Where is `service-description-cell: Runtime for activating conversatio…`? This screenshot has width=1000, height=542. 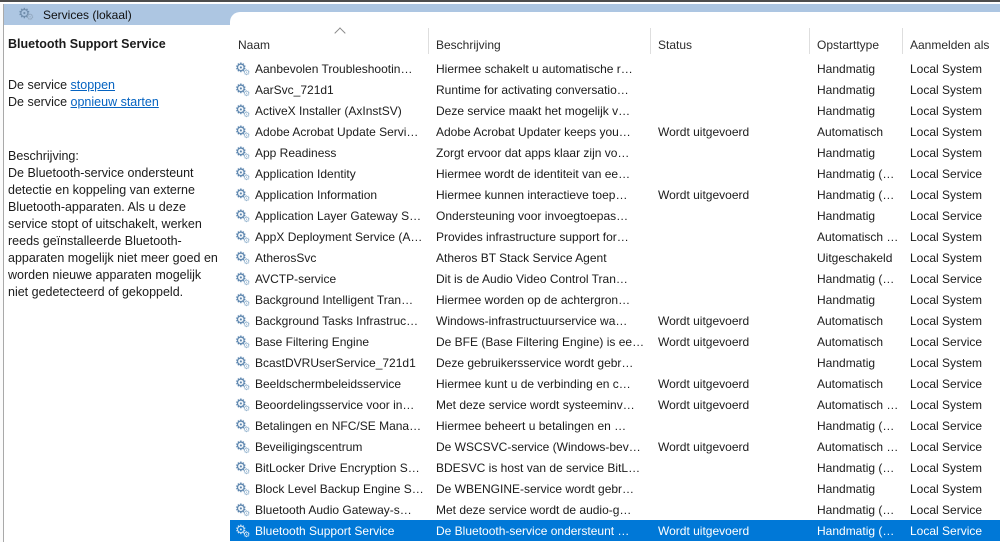
service-description-cell: Runtime for activating conversatio… is located at coordinates (532, 89).